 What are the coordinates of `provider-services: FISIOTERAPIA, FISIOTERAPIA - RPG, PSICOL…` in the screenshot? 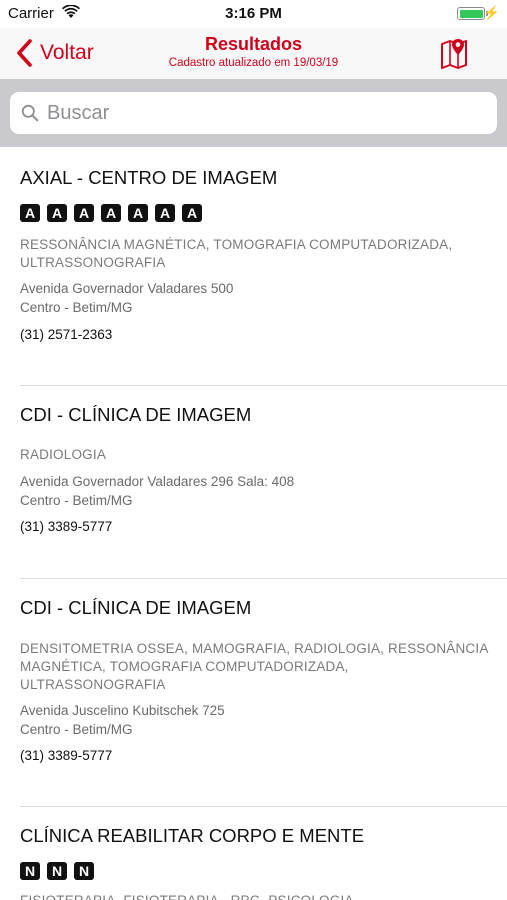 It's located at (255, 896).